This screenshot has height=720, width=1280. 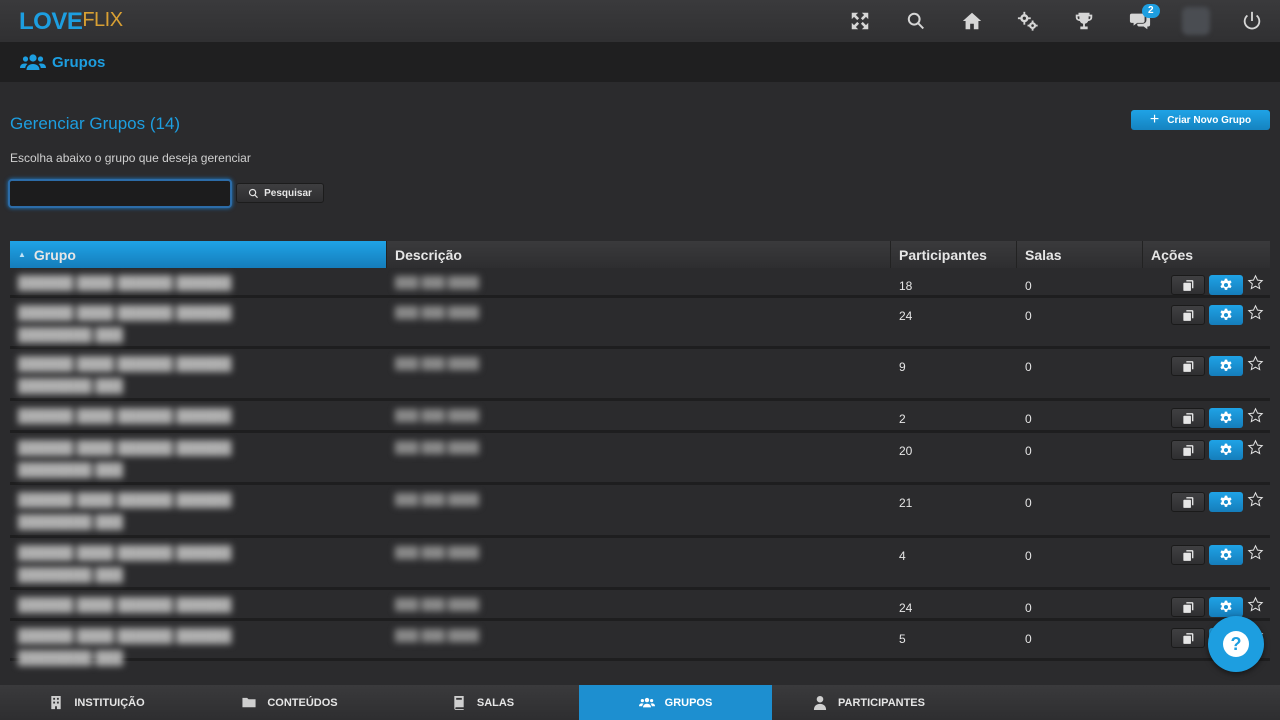 I want to click on help-icon: ?, so click(x=1236, y=644).